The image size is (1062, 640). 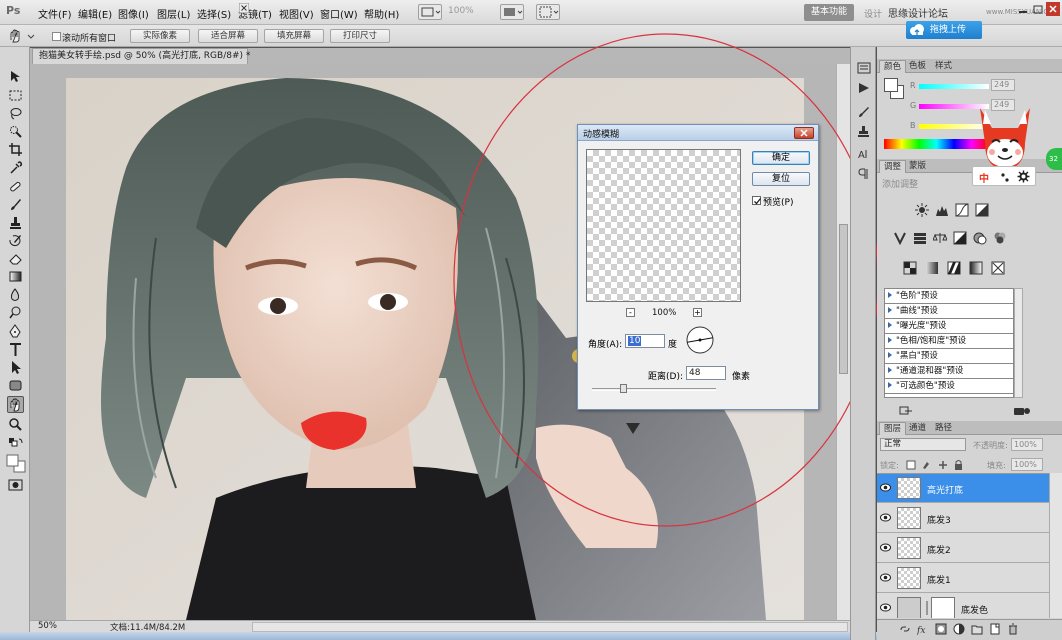 I want to click on foreground-color-swatch, so click(x=891, y=85).